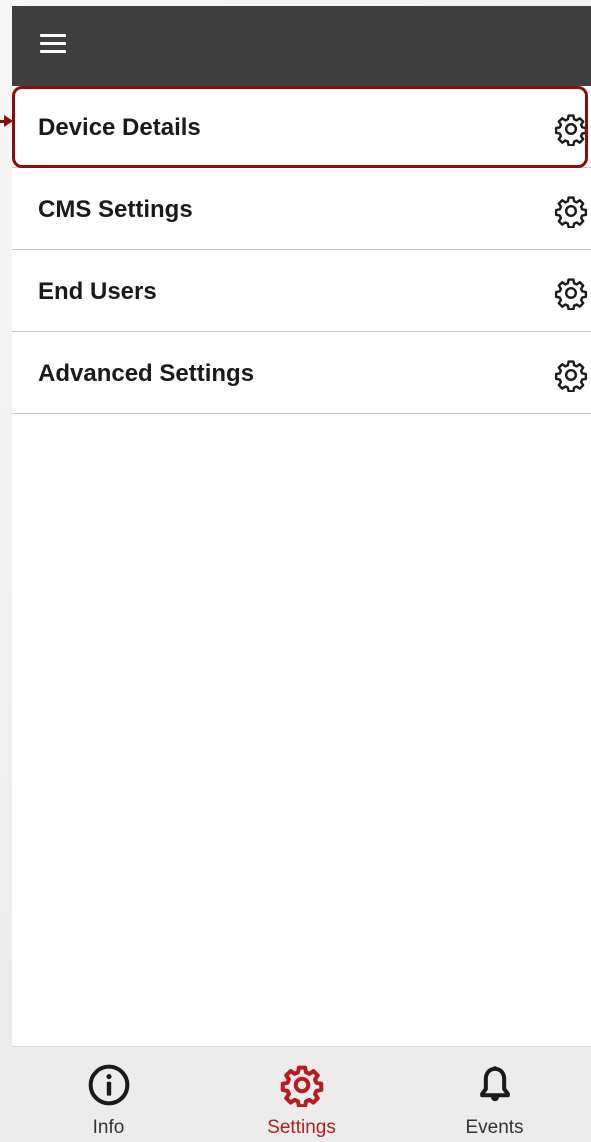 This screenshot has width=591, height=1142. Describe the element at coordinates (8, 121) in the screenshot. I see `callout-arrow-icon` at that location.